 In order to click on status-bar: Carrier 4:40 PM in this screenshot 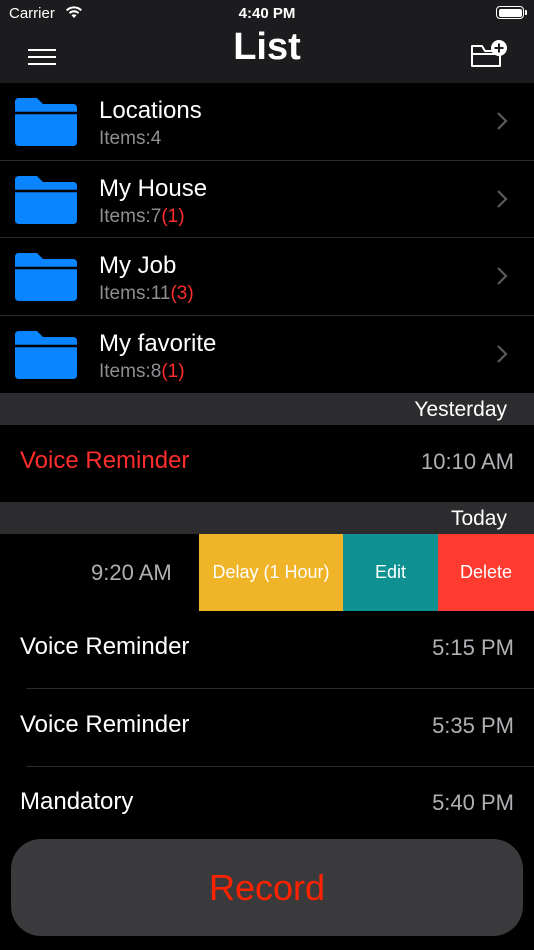, I will do `click(267, 14)`.